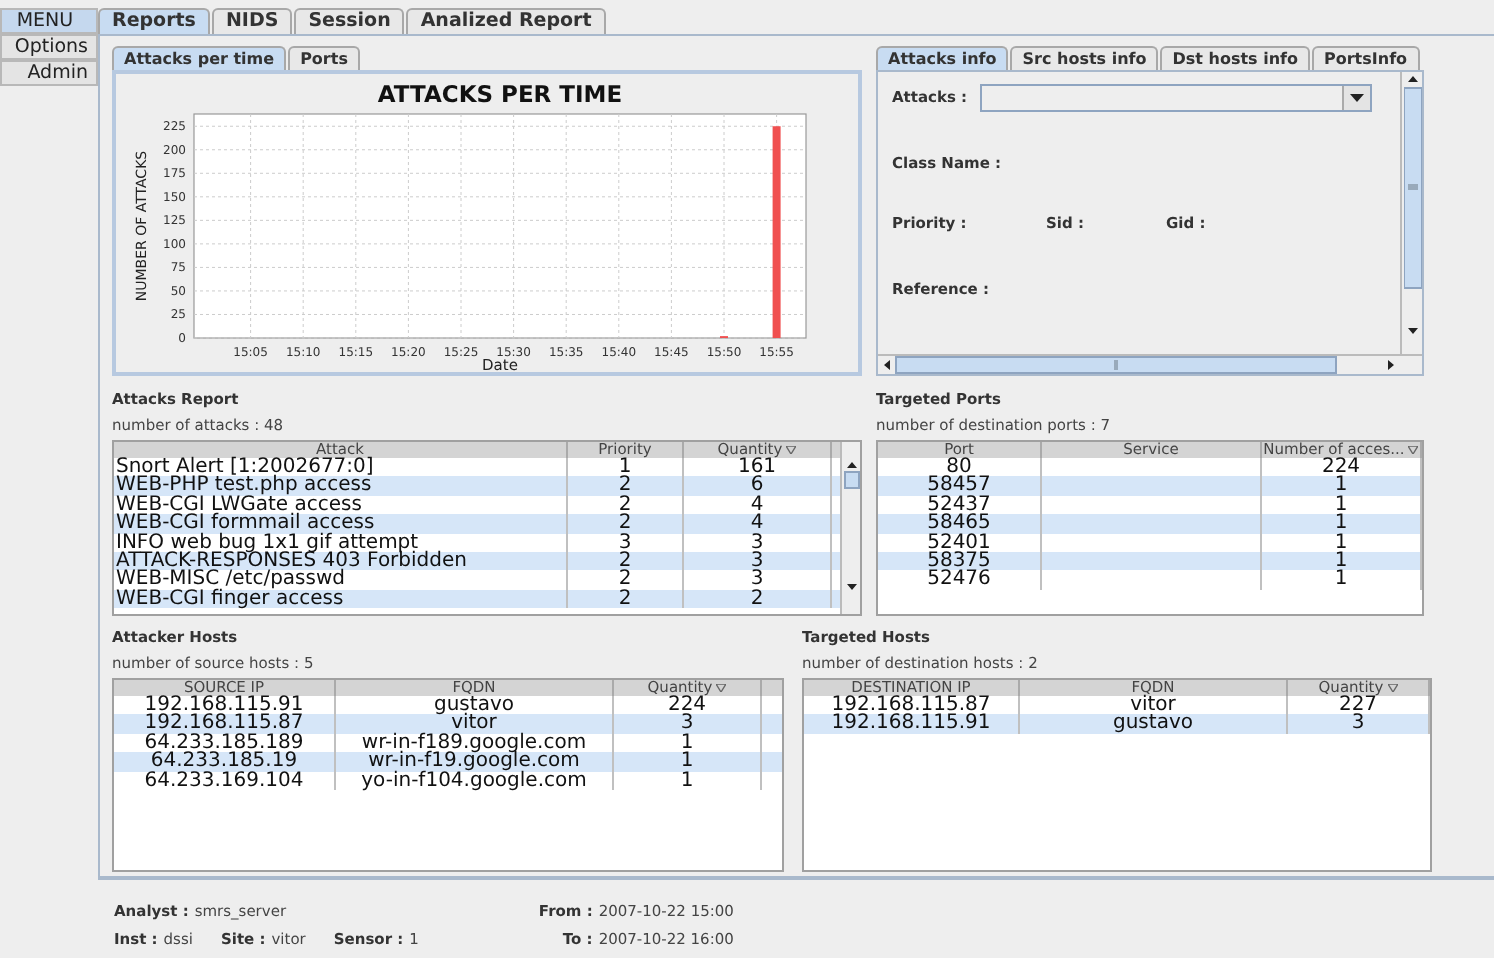  I want to click on tab: PortsInfo, so click(1366, 58).